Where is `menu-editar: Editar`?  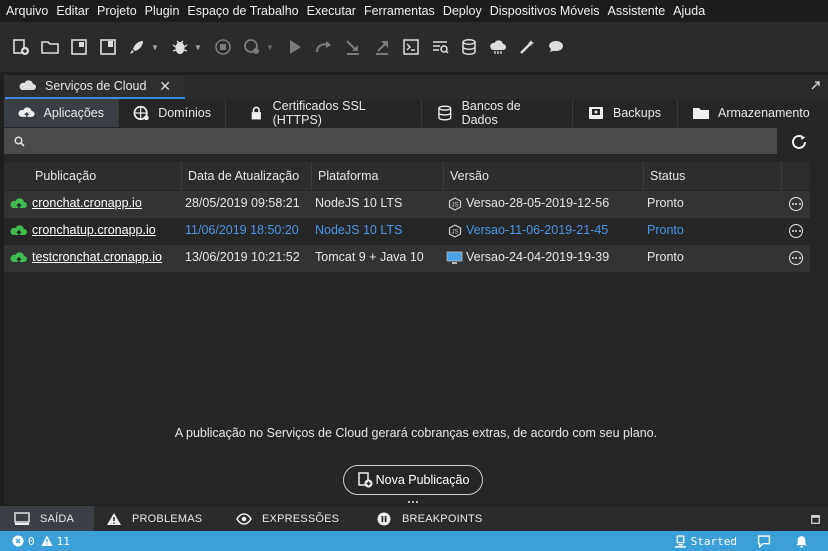 menu-editar: Editar is located at coordinates (72, 11).